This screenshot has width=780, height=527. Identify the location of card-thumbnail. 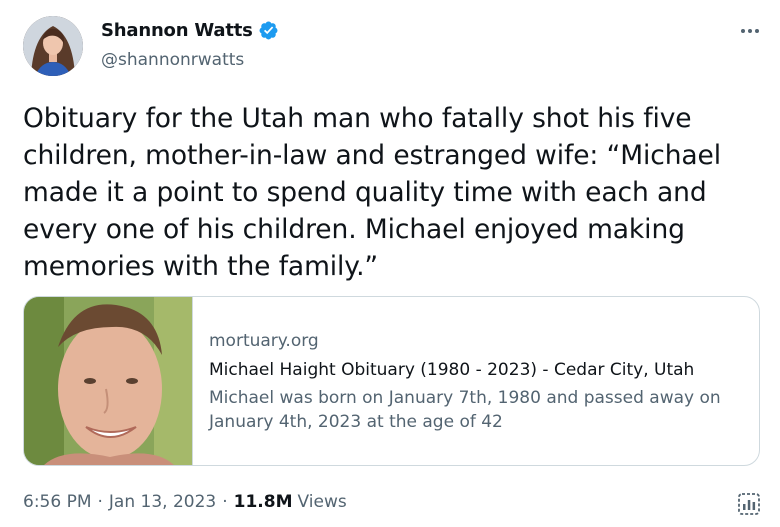
(108, 381).